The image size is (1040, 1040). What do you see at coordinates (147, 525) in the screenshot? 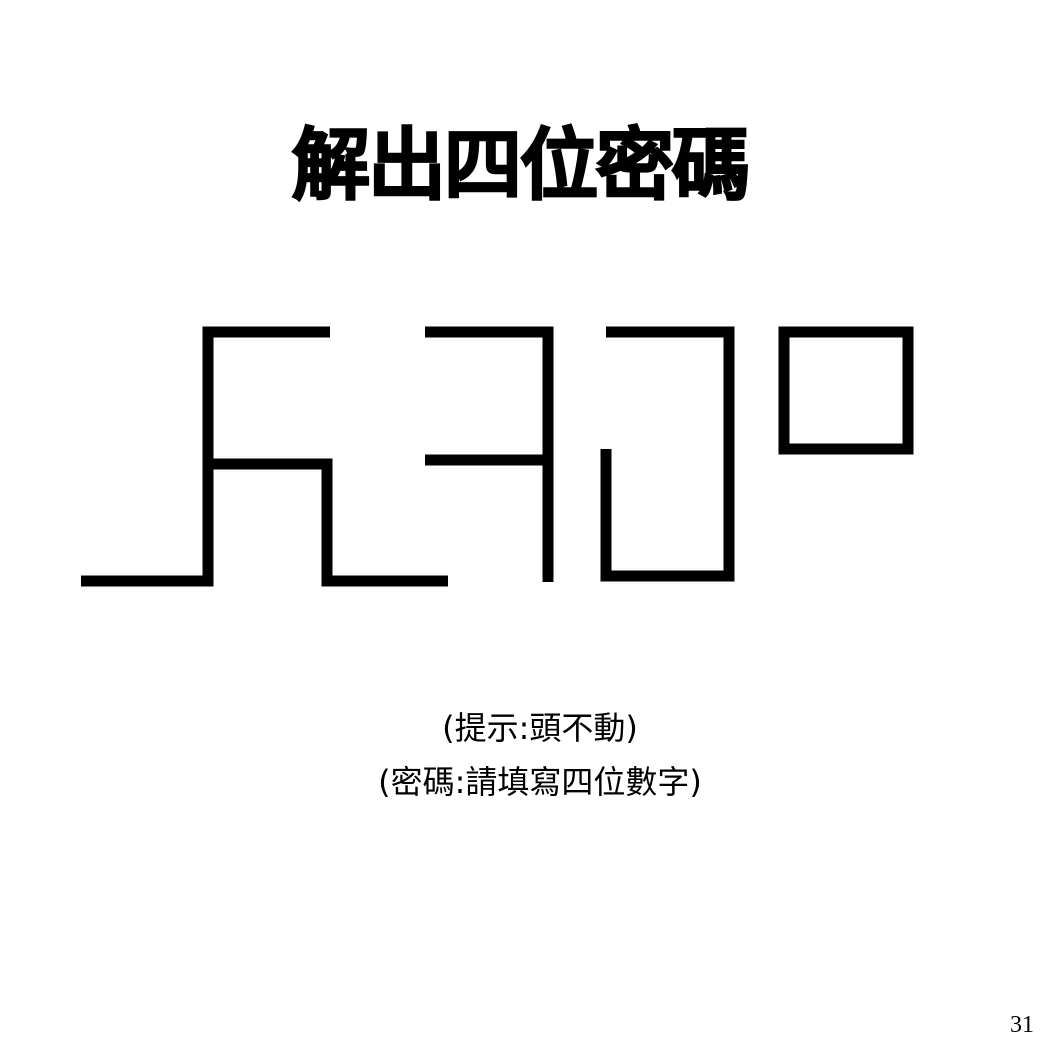
I see `puzzle-glyph-1-base` at bounding box center [147, 525].